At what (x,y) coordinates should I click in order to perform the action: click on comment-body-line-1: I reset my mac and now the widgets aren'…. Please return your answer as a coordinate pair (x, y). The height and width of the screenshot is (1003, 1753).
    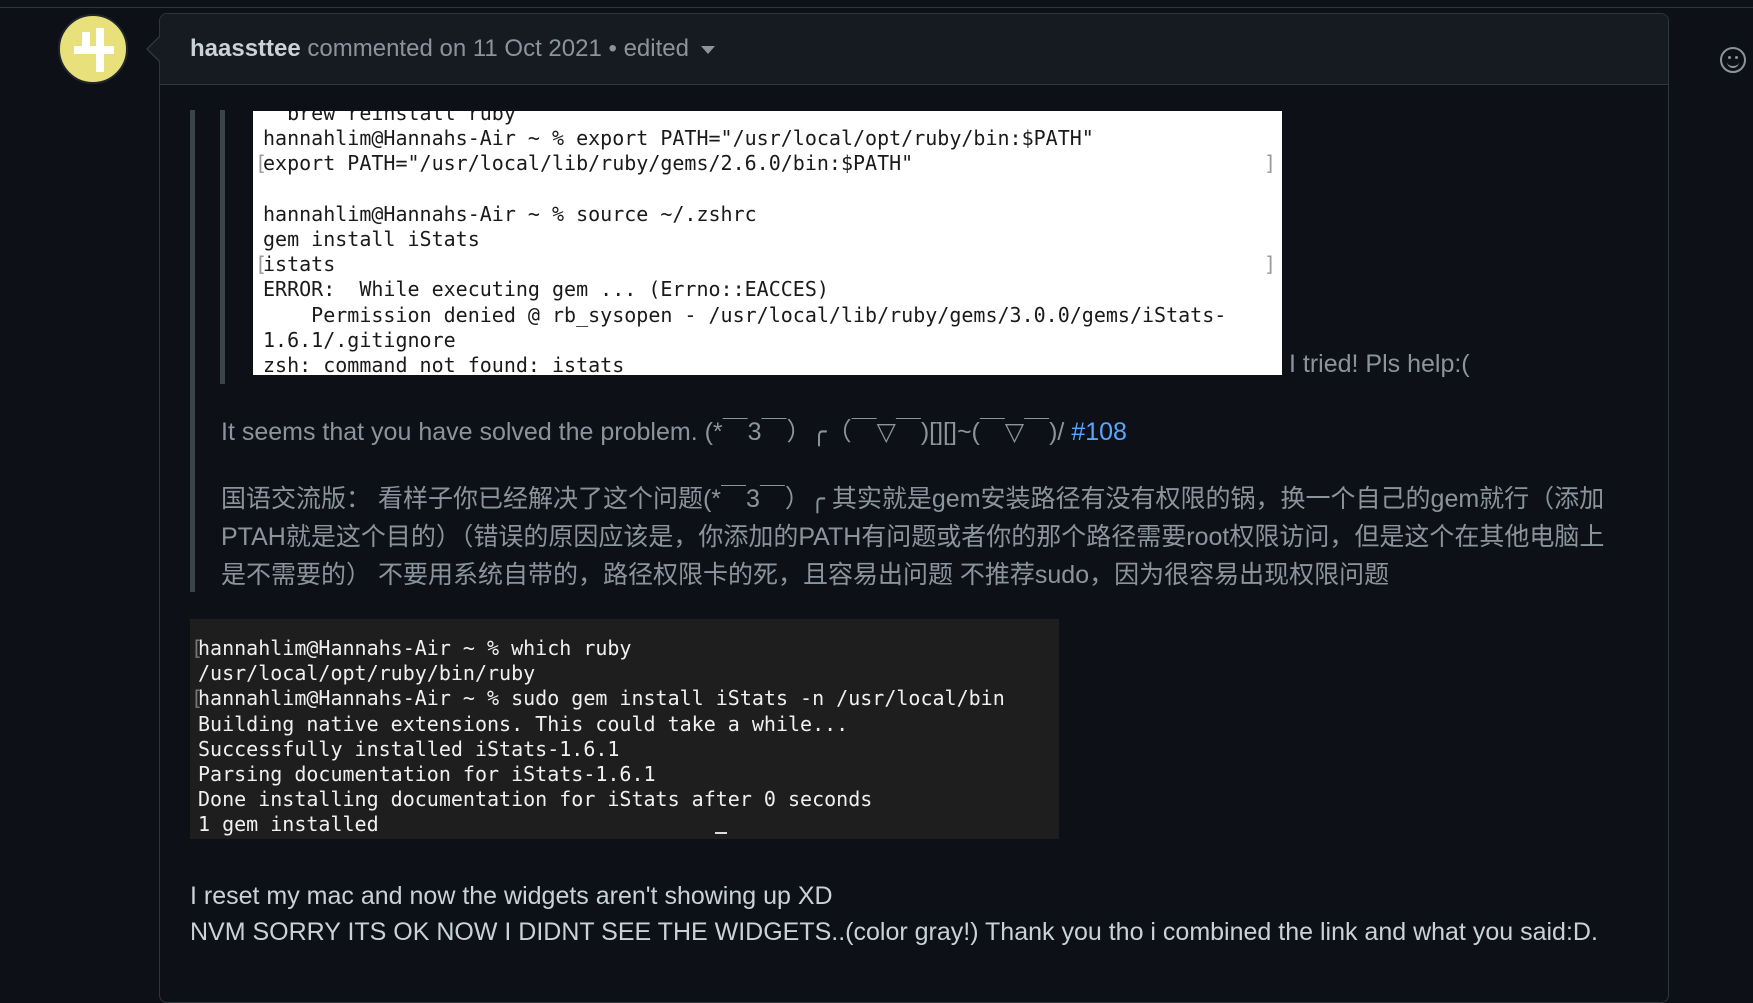
    Looking at the image, I should click on (511, 896).